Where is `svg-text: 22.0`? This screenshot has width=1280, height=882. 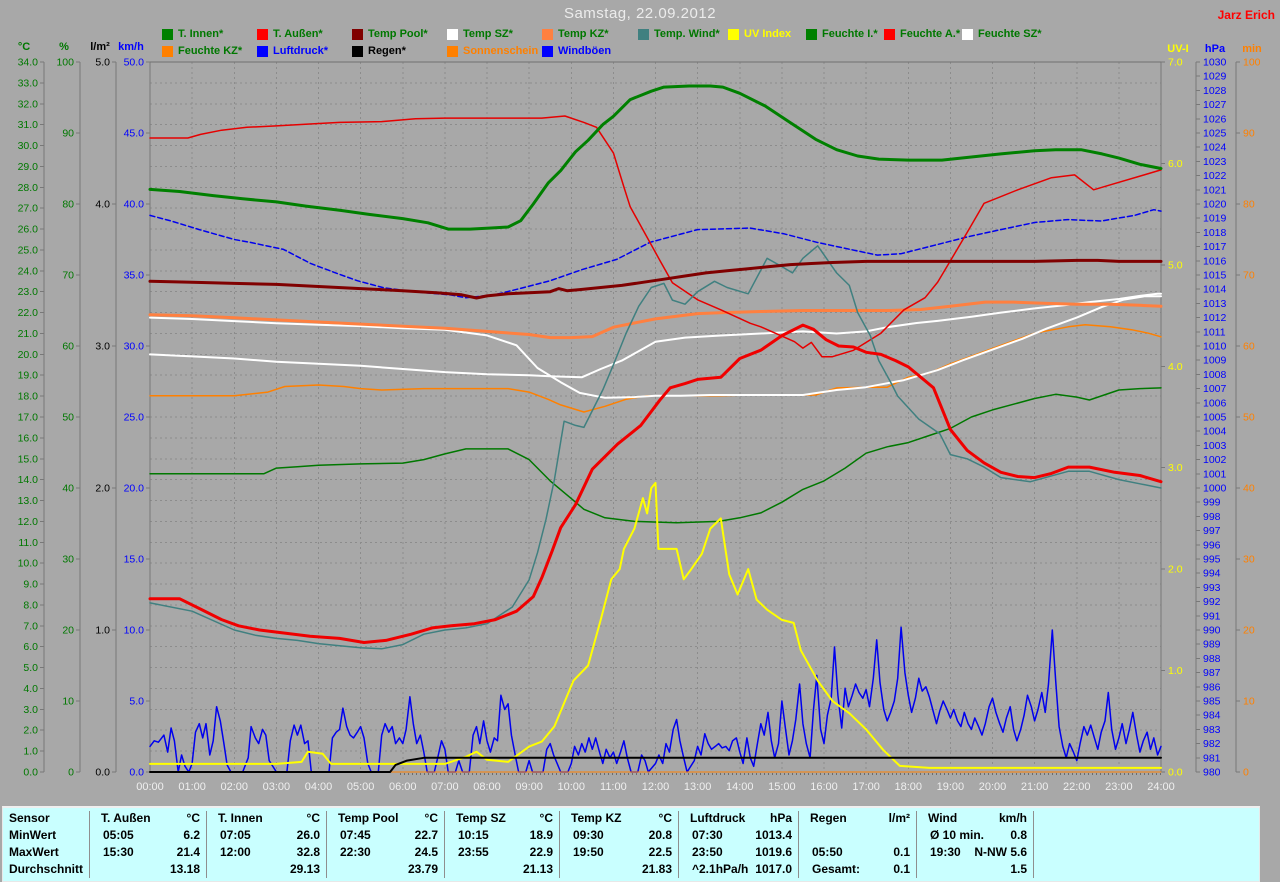 svg-text: 22.0 is located at coordinates (28, 313).